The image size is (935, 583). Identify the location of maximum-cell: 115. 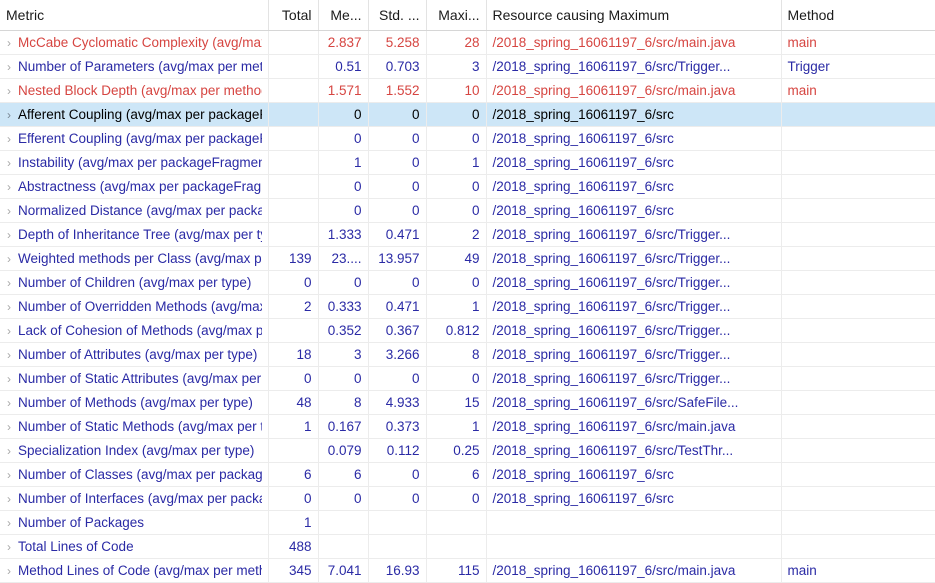
(456, 570).